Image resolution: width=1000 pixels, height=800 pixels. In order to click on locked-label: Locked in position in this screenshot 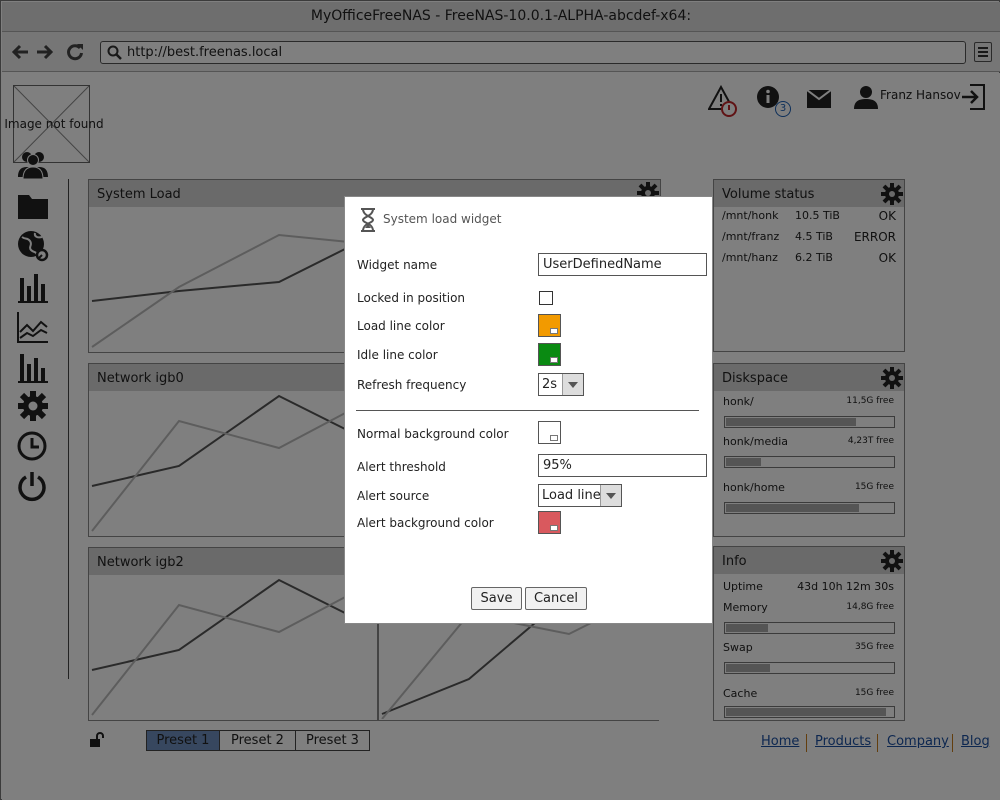, I will do `click(411, 298)`.